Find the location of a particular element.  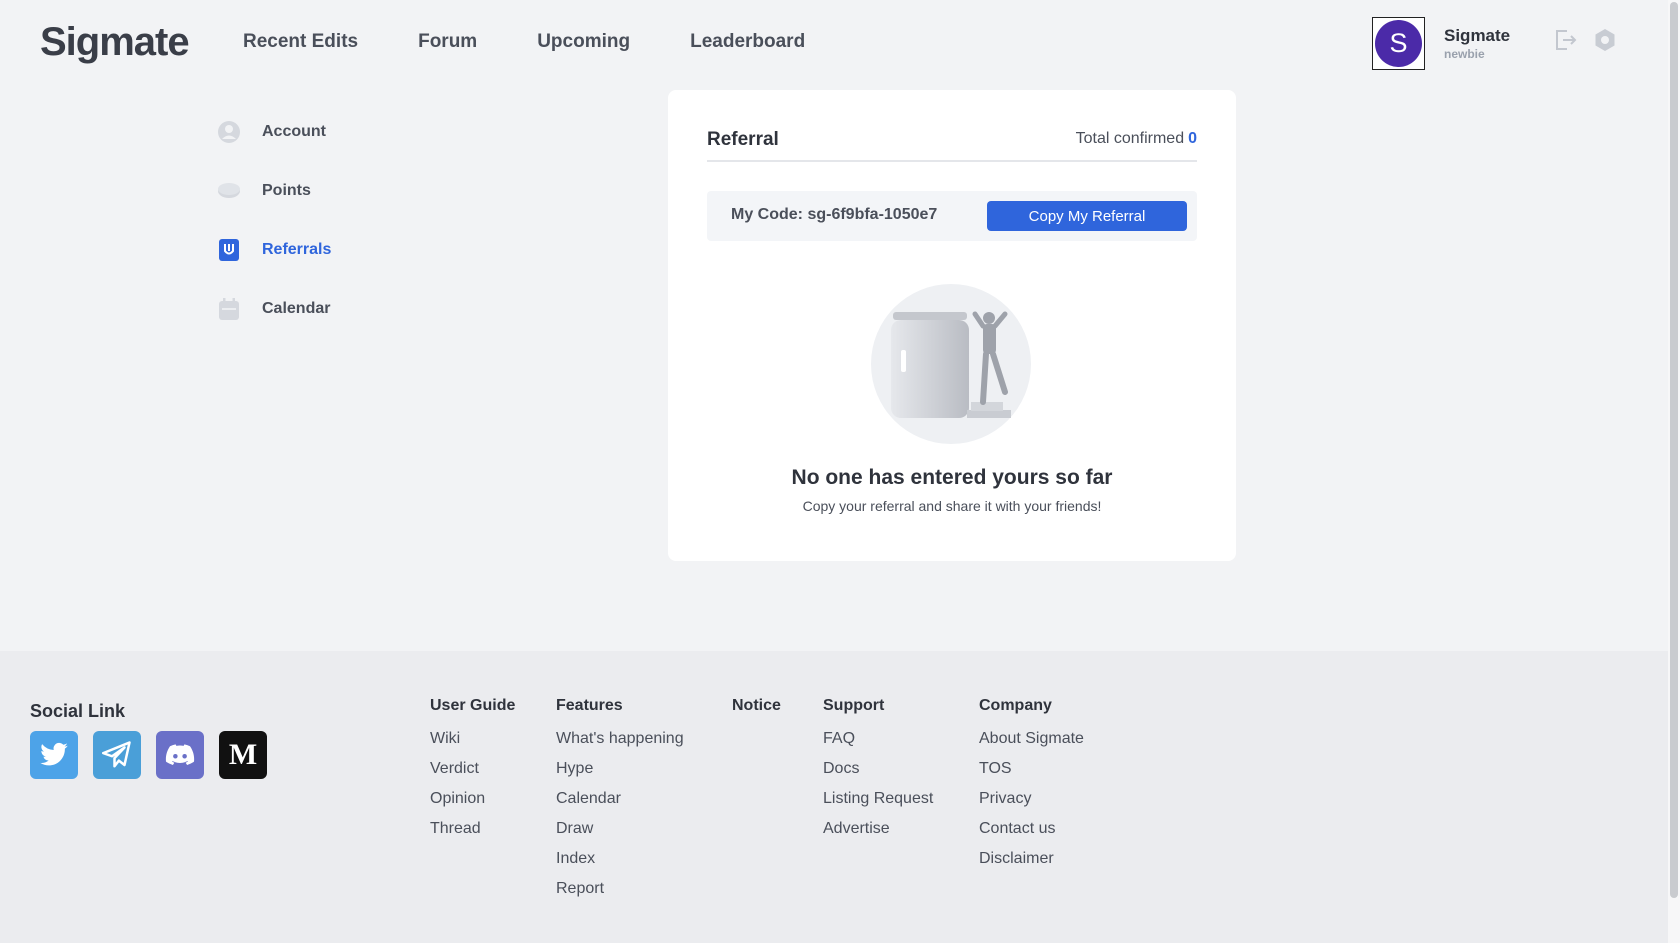

sigmate-logo: Sigmate is located at coordinates (115, 42).